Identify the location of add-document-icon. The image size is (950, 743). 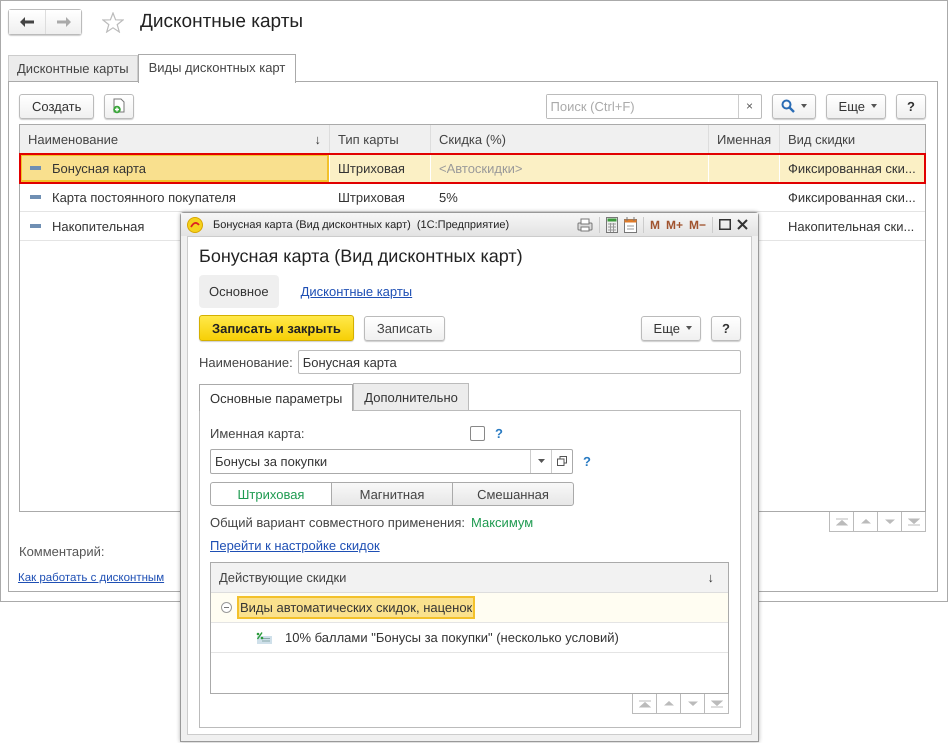
(119, 106).